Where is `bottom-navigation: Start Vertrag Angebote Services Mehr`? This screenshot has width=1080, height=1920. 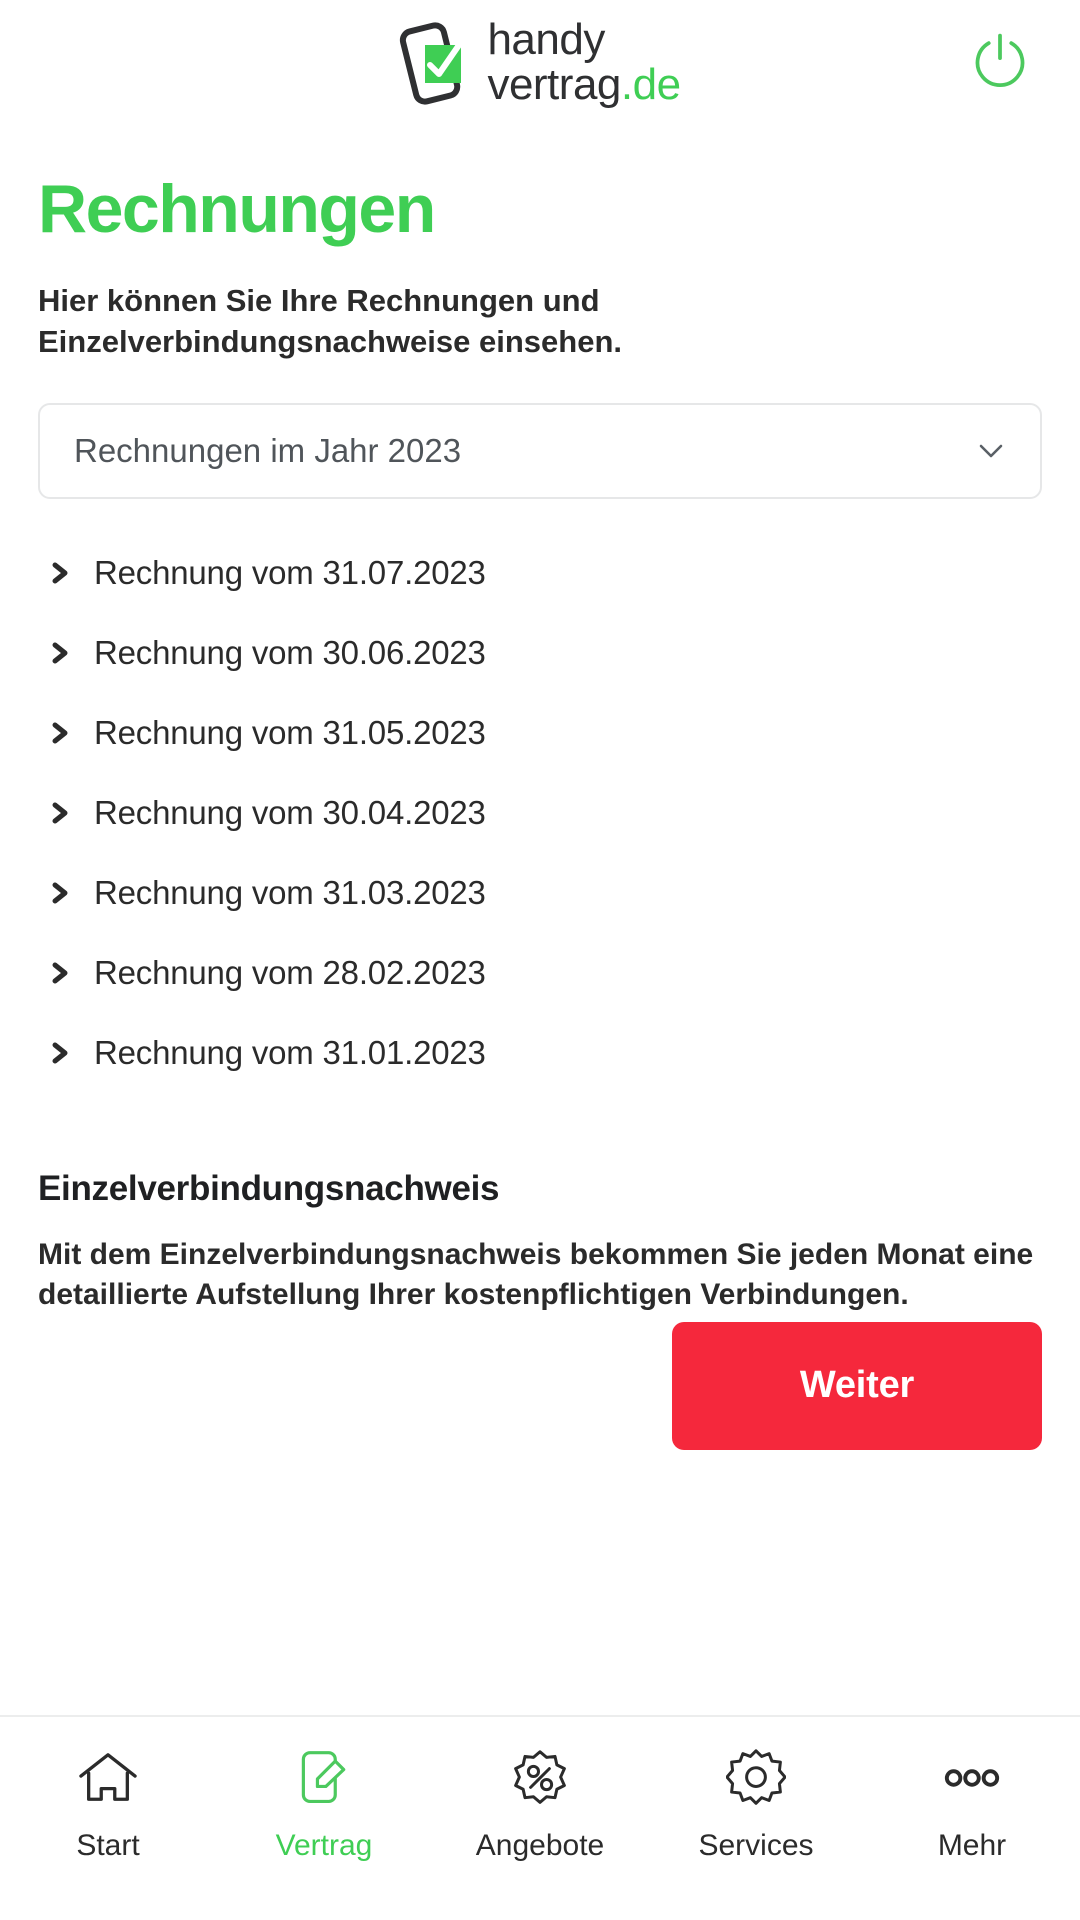
bottom-navigation: Start Vertrag Angebote Services Mehr is located at coordinates (540, 1817).